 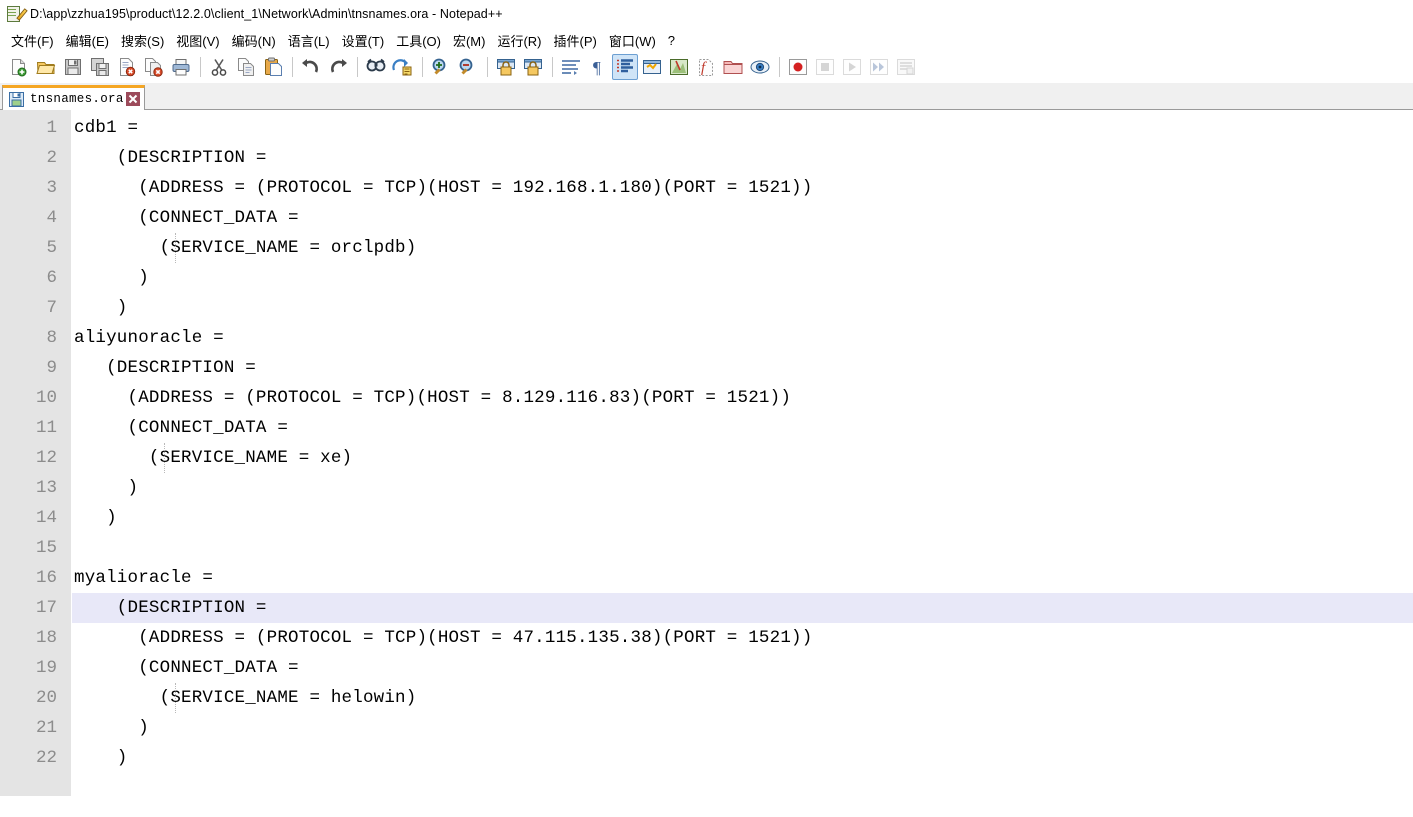 What do you see at coordinates (254, 40) in the screenshot?
I see `menu-encoding: 编码(N)` at bounding box center [254, 40].